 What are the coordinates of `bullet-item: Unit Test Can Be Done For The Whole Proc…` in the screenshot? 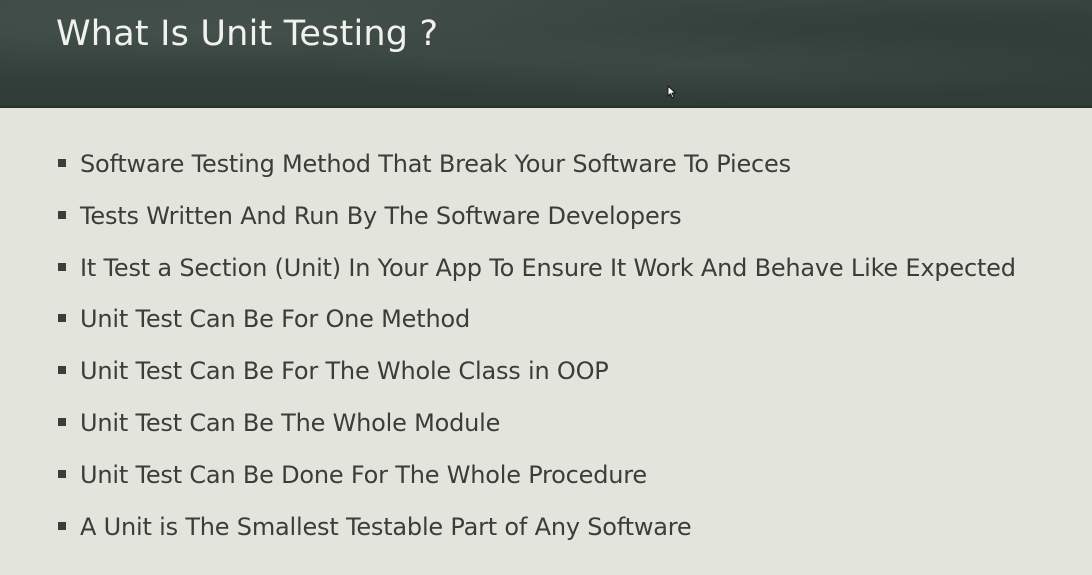 It's located at (536, 481).